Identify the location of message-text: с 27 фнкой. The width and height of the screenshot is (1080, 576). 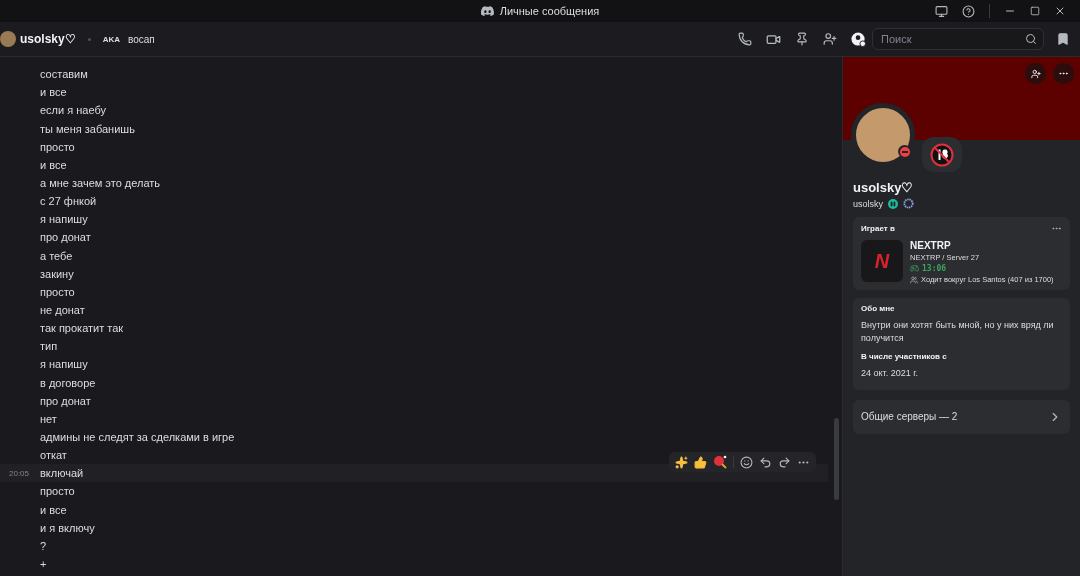
(68, 201).